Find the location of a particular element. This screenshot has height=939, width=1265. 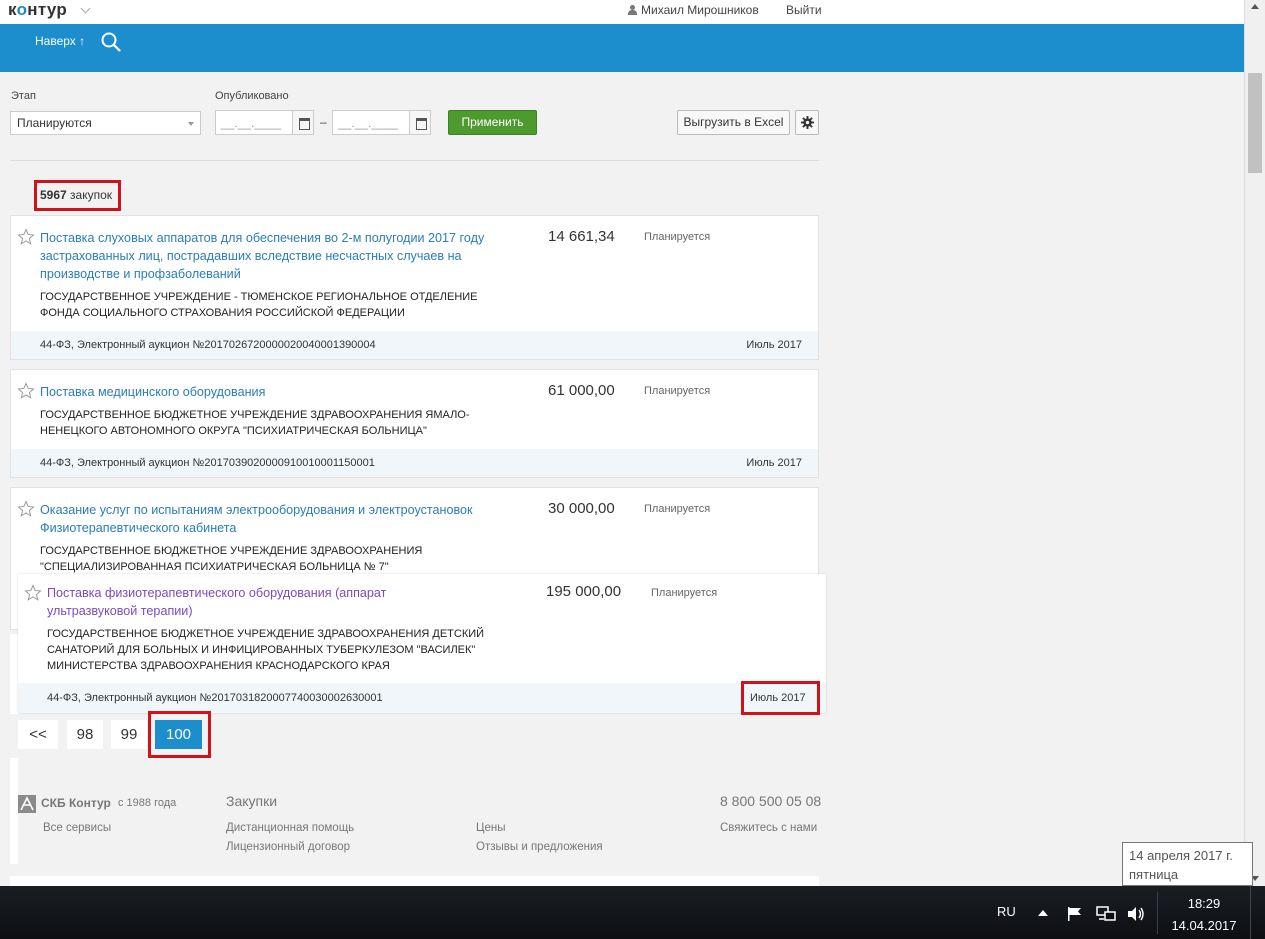

taskbar-separator is located at coordinates (1157, 913).